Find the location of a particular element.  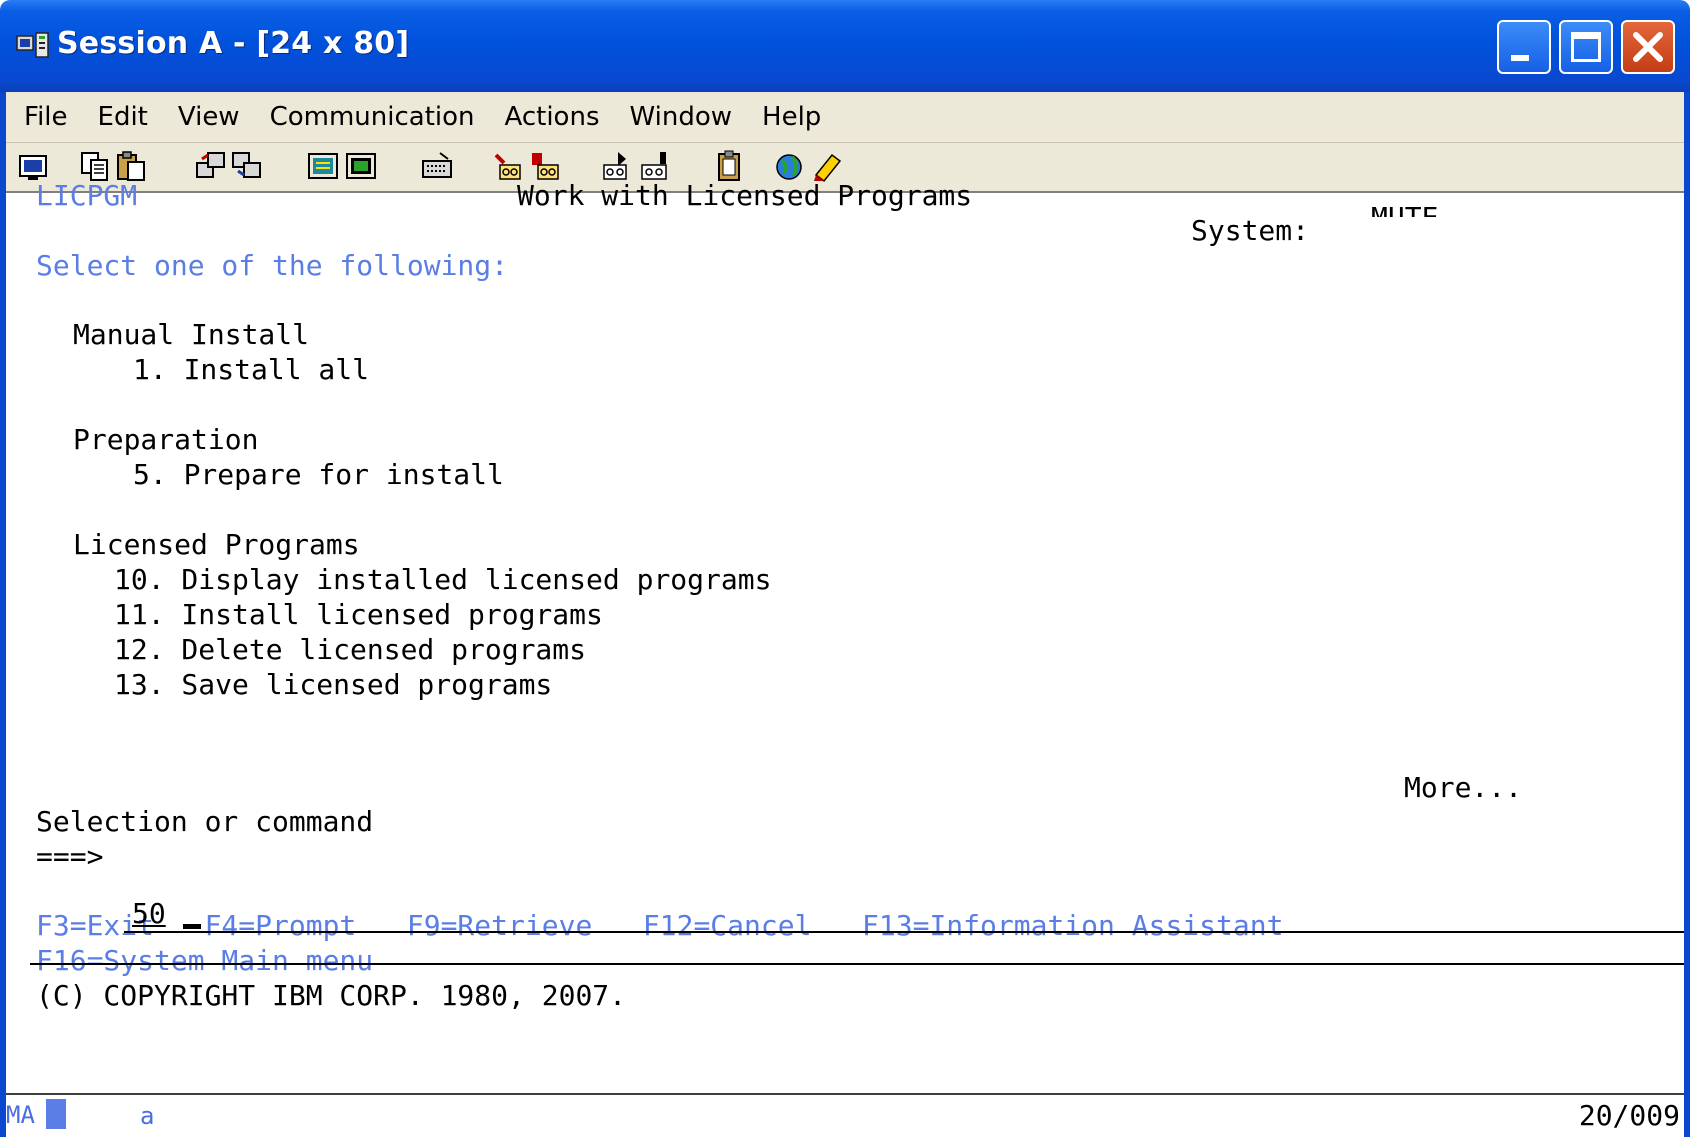

option-install-all: 1. Install all is located at coordinates (251, 370).